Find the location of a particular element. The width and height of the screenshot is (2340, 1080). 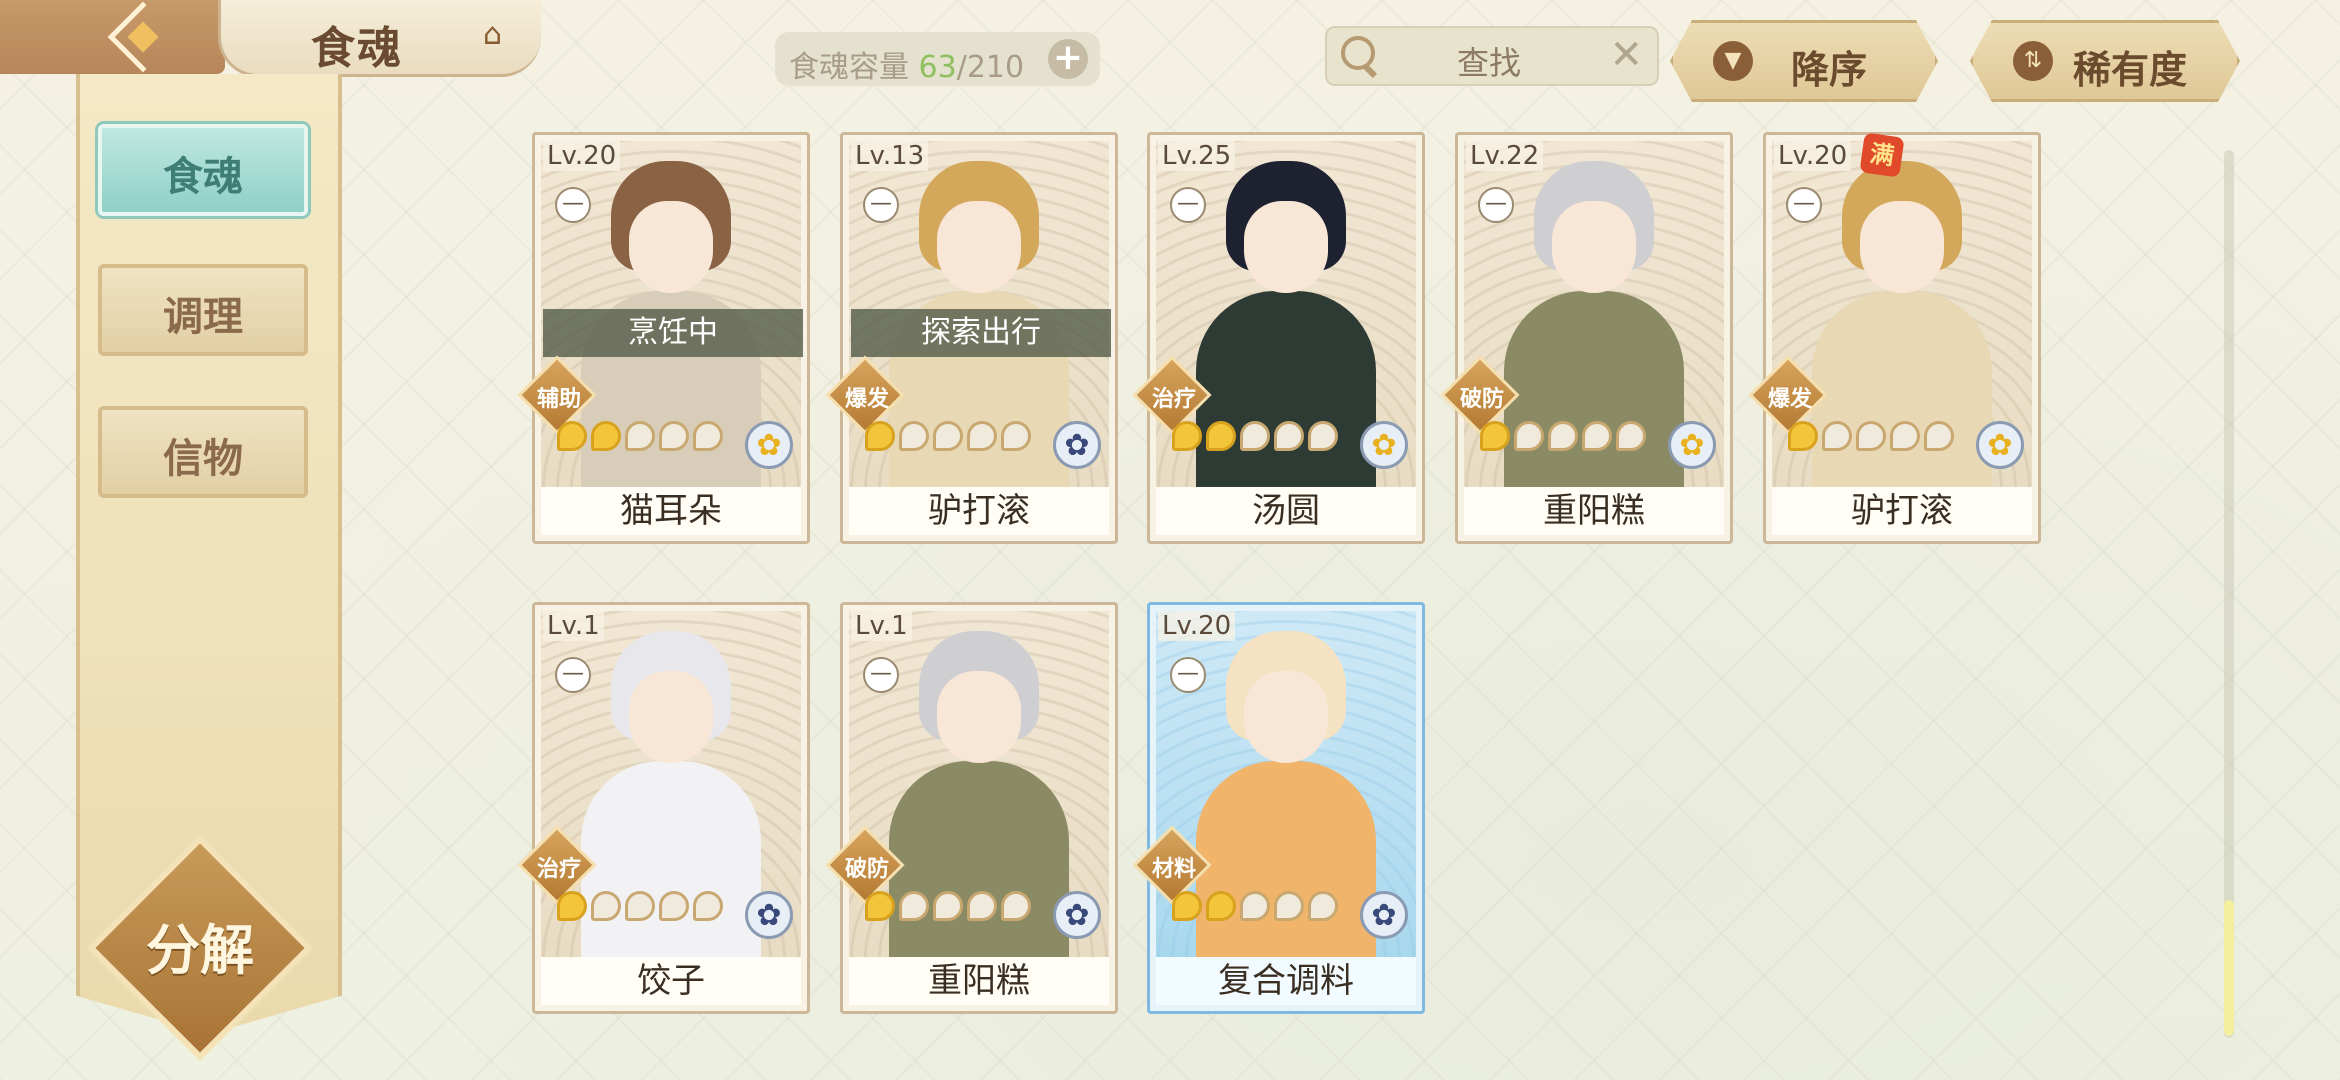

food-soul-card: Lv.20 — 烹饪中 辅助 ✿ 猫耳朵 is located at coordinates (663, 338).